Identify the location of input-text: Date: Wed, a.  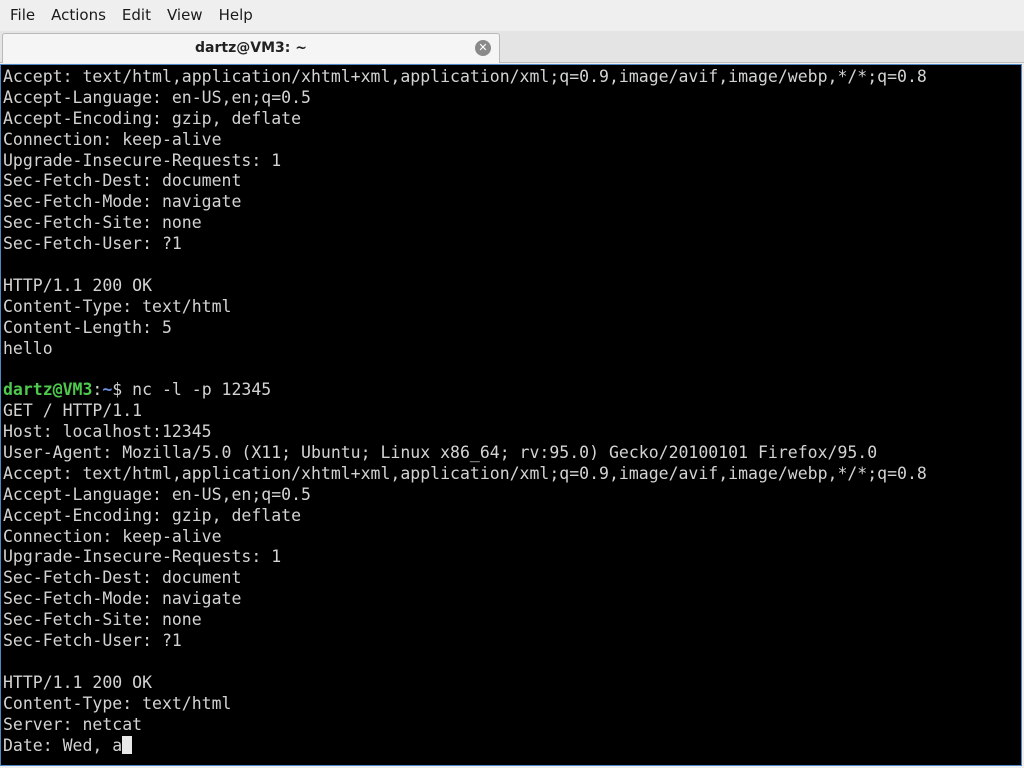
(63, 745).